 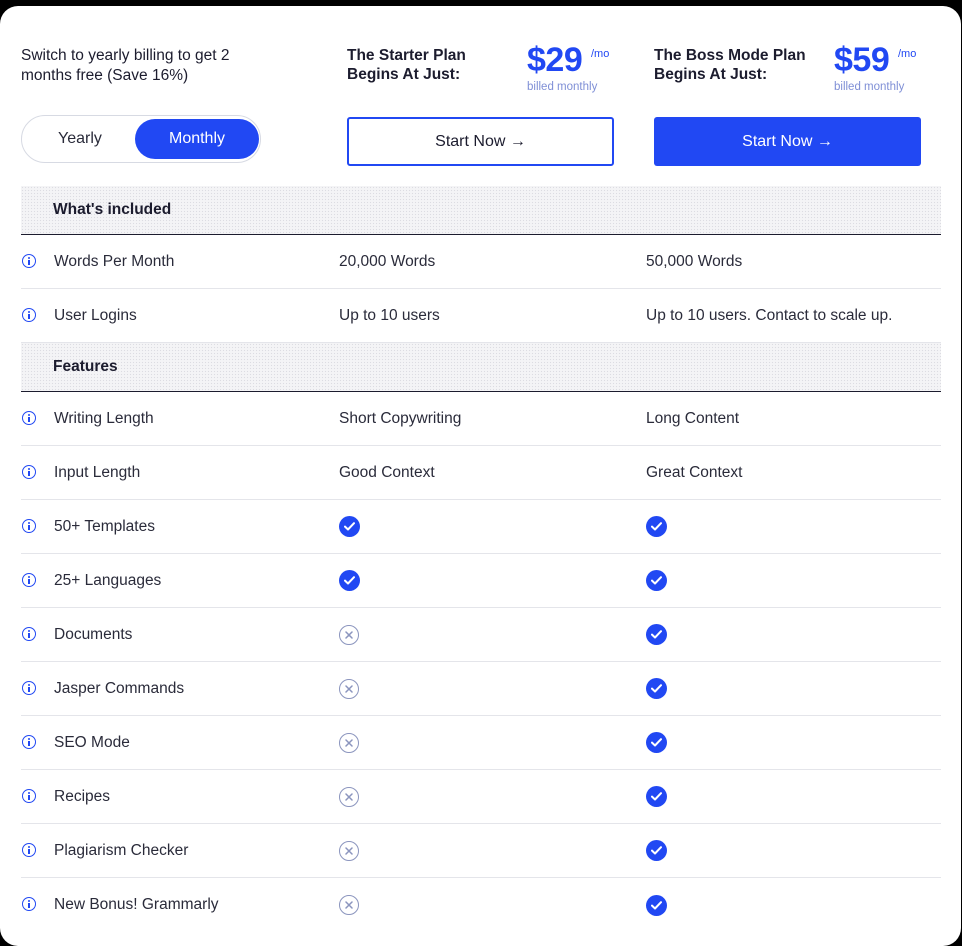 I want to click on boss-value: 50,000 Words, so click(x=694, y=261).